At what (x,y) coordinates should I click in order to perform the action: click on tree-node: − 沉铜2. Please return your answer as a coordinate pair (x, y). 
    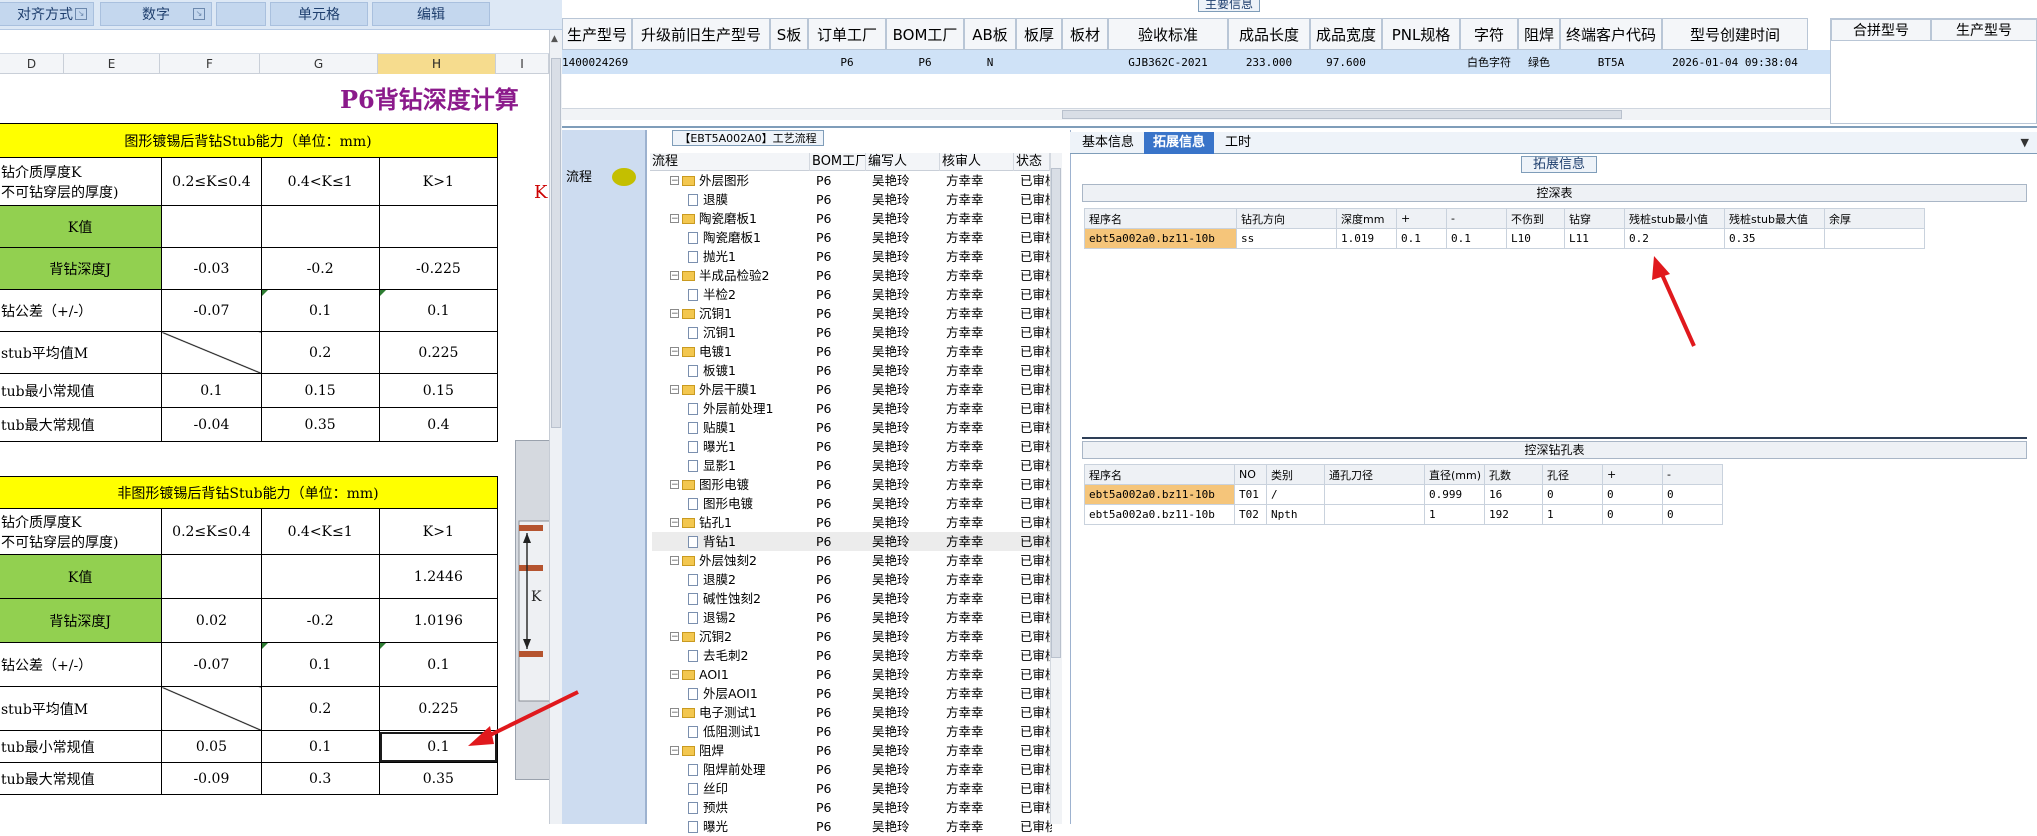
    Looking at the image, I should click on (740, 636).